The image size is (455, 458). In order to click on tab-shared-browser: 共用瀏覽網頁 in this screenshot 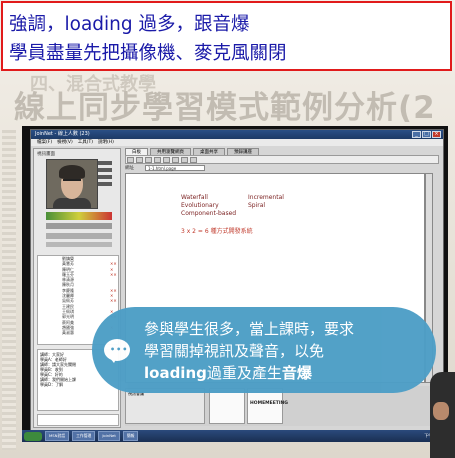, I will do `click(170, 151)`.